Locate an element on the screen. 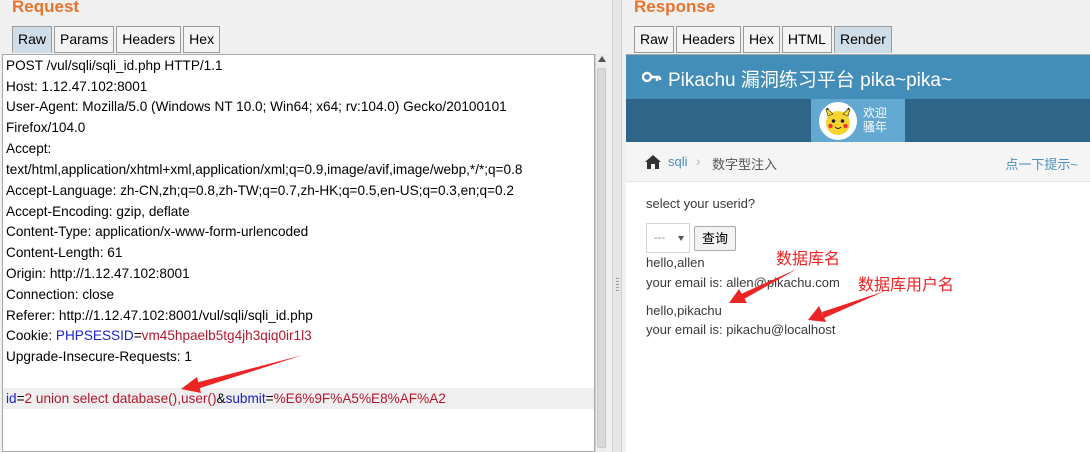  userid-prompt: select your userid? is located at coordinates (701, 203).